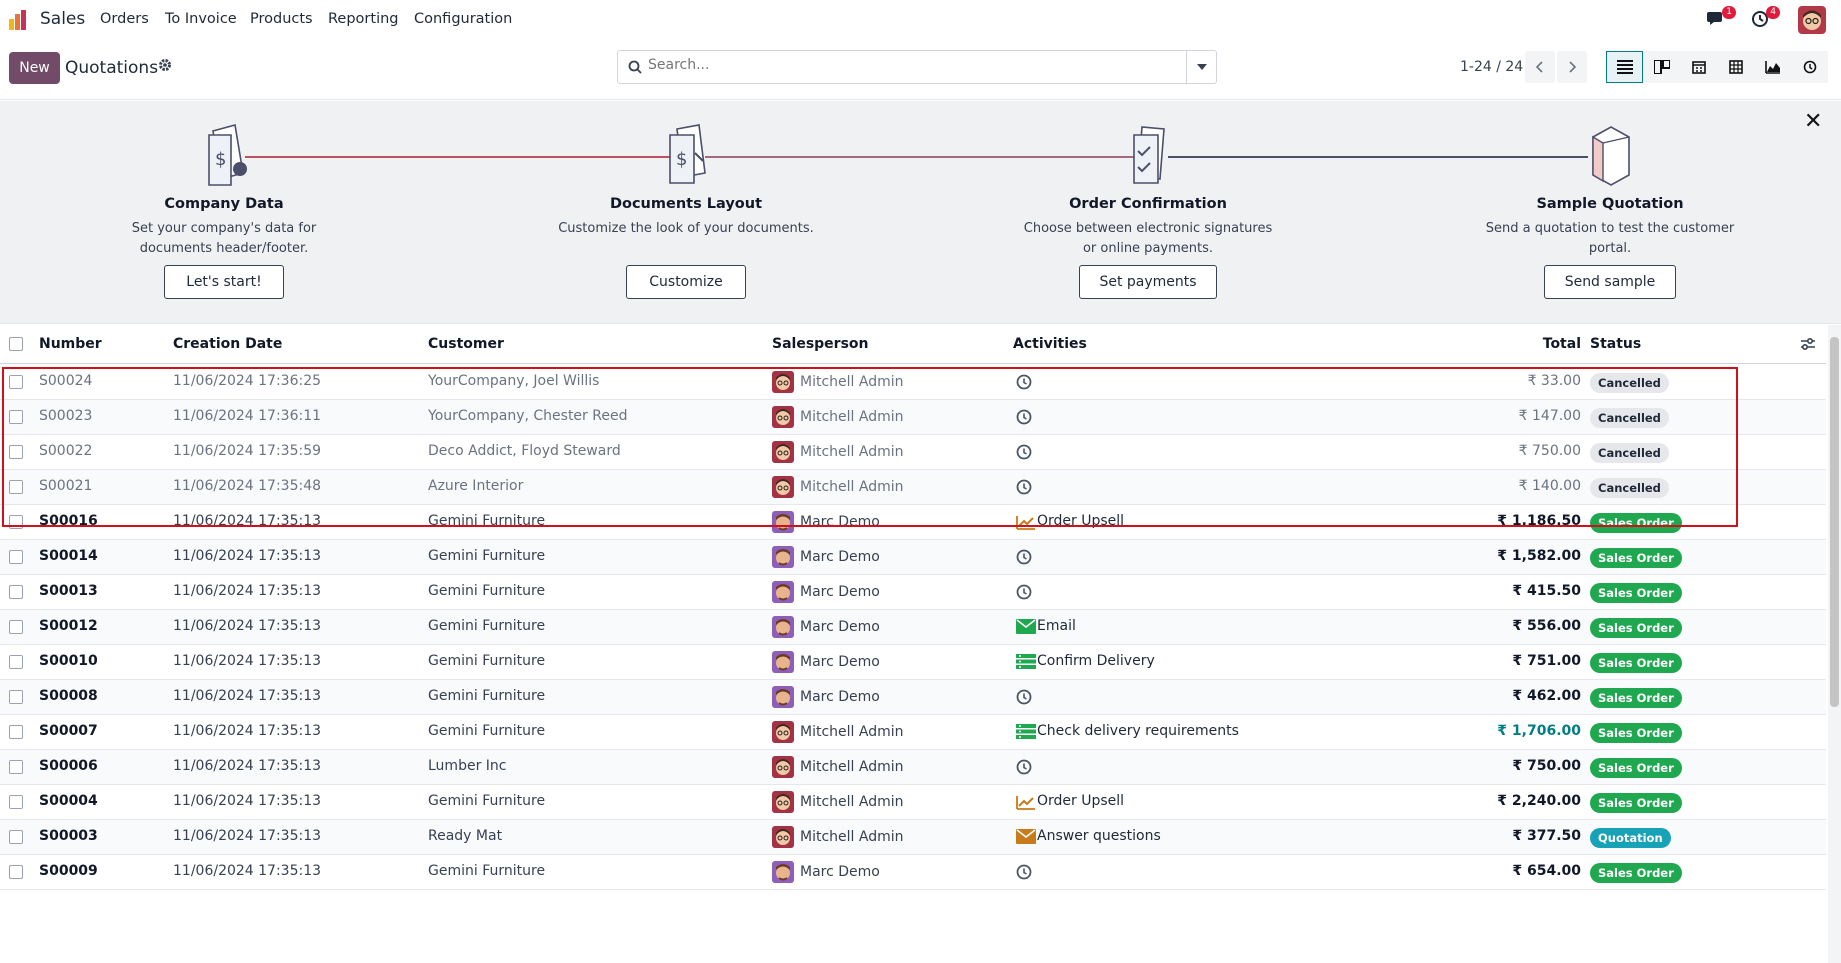 The image size is (1841, 963). What do you see at coordinates (1813, 121) in the screenshot?
I see `close-icon: ✕` at bounding box center [1813, 121].